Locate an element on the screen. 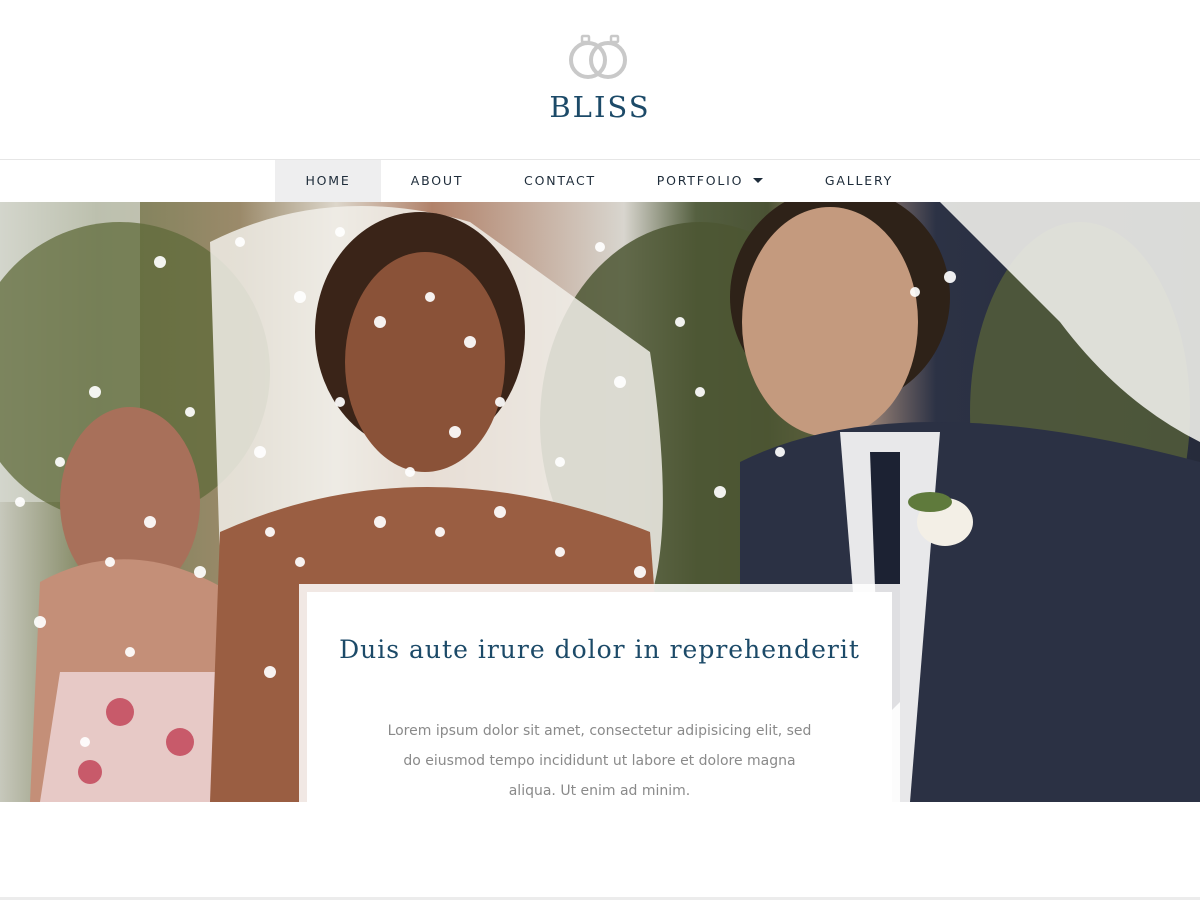 The height and width of the screenshot is (900, 1200). nav-item-about: ABOUT is located at coordinates (437, 181).